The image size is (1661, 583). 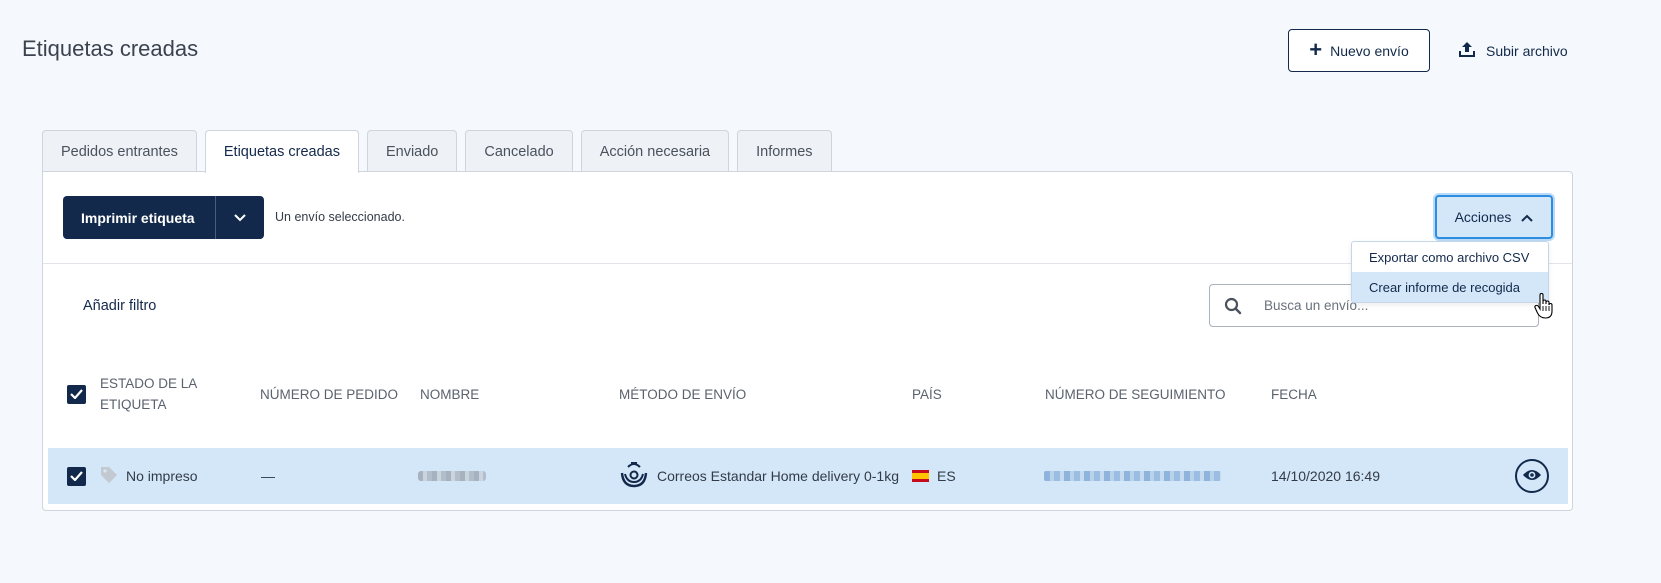 I want to click on chevron-down-icon, so click(x=240, y=218).